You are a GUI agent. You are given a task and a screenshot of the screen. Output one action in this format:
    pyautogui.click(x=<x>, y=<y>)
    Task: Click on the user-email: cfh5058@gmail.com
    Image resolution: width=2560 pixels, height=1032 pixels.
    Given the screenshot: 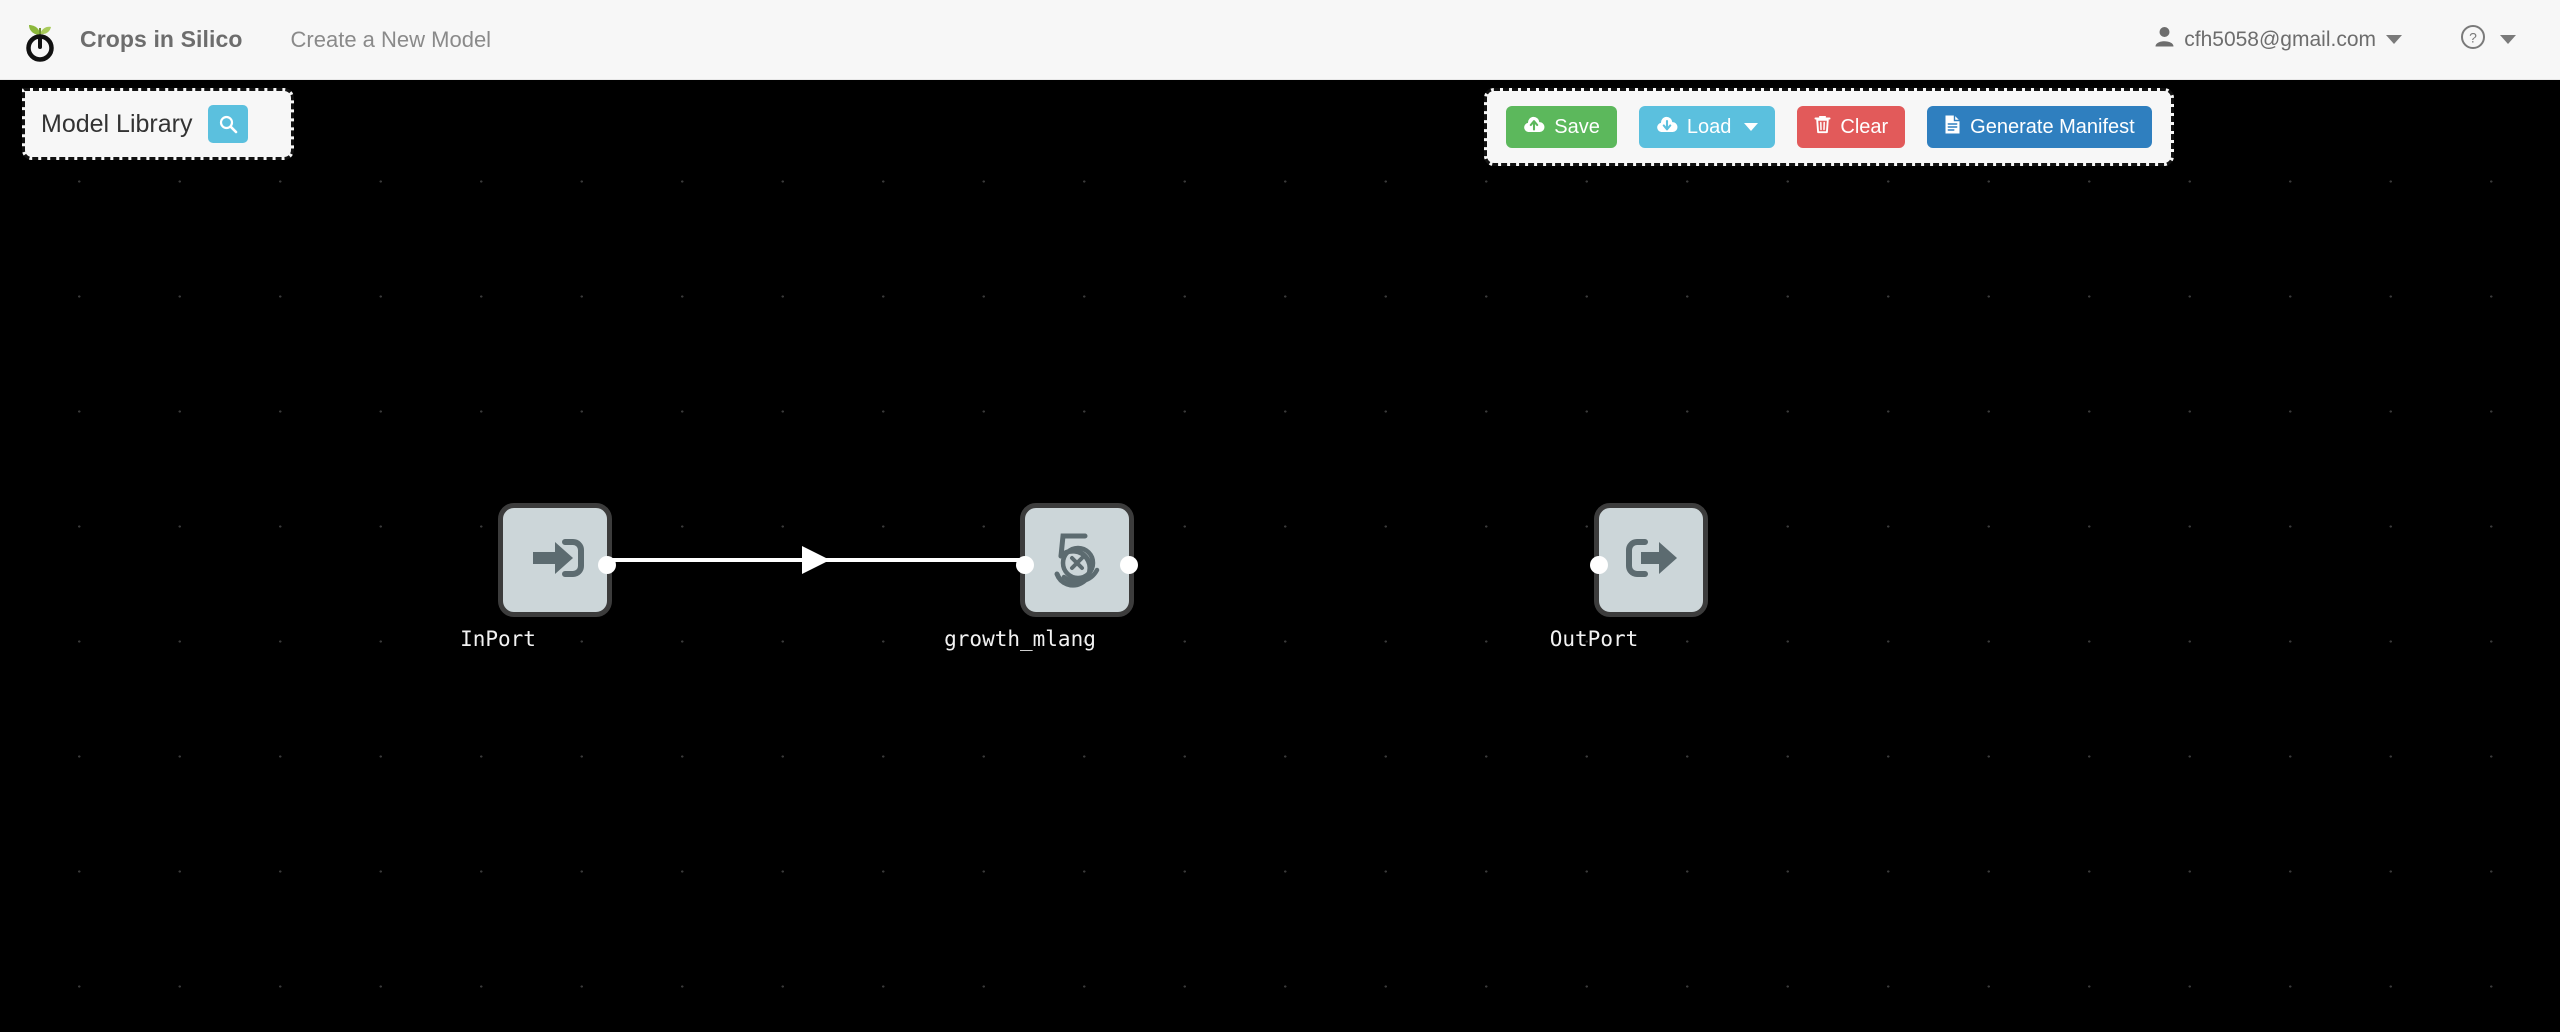 What is the action you would take?
    pyautogui.click(x=2280, y=39)
    